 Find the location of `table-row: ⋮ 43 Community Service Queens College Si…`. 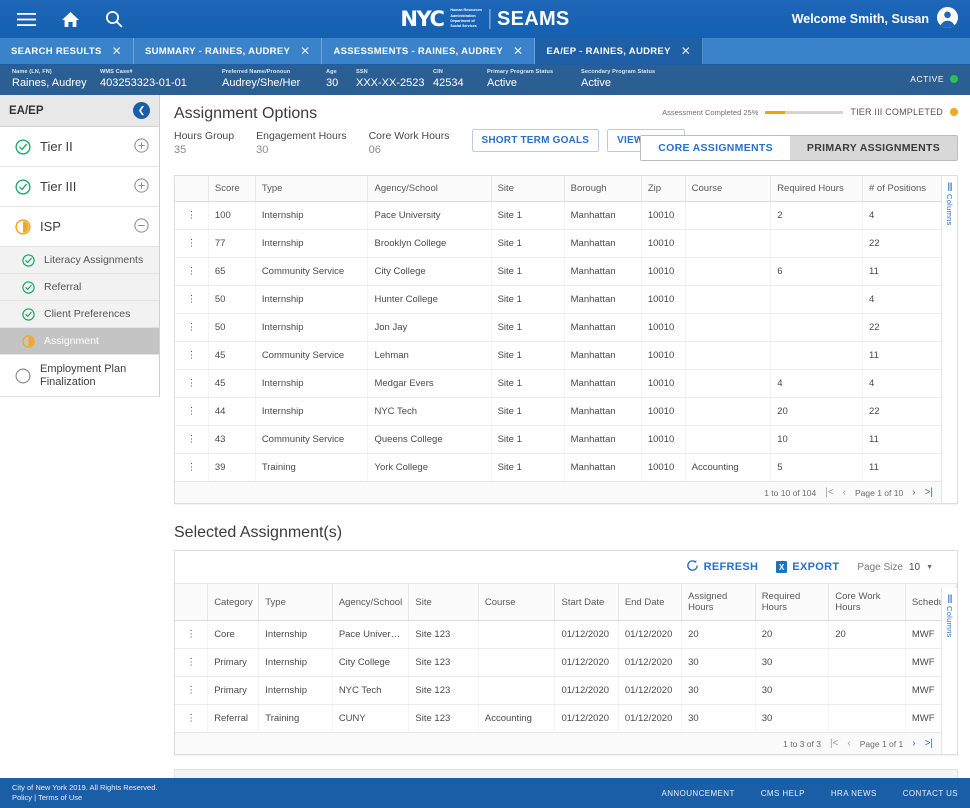

table-row: ⋮ 43 Community Service Queens College Si… is located at coordinates (566, 439).